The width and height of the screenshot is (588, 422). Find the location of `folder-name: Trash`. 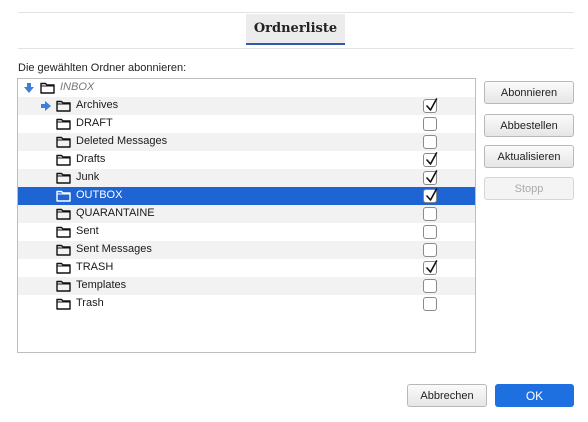

folder-name: Trash is located at coordinates (90, 303).